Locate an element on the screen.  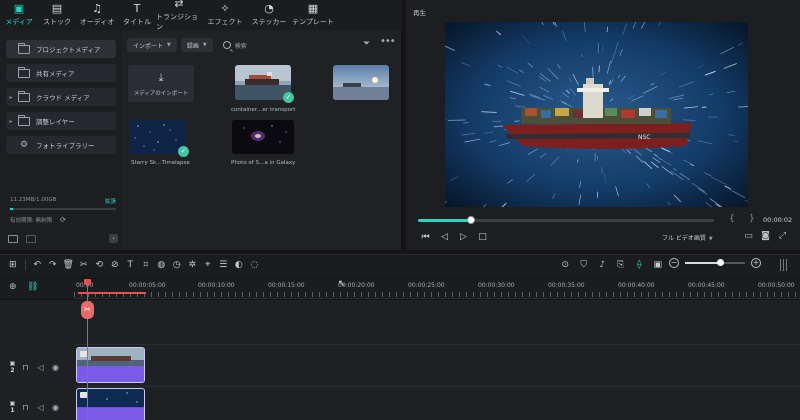
tab-audio: ♫ オーディオ is located at coordinates (97, 15).